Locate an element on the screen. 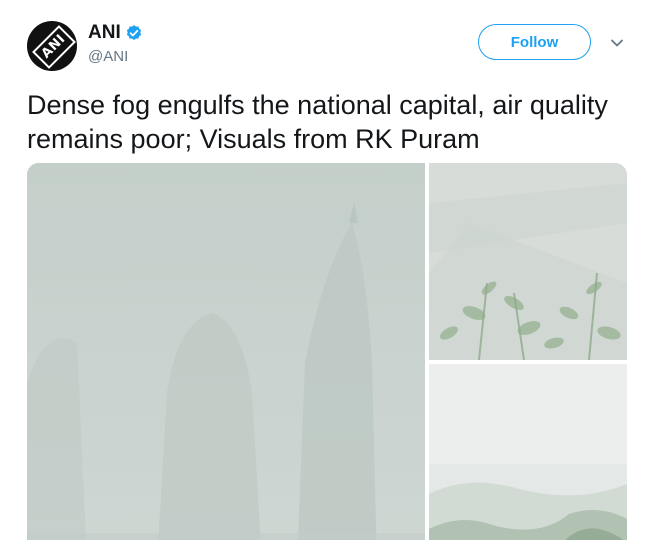  author-handle: @ANI is located at coordinates (108, 56).